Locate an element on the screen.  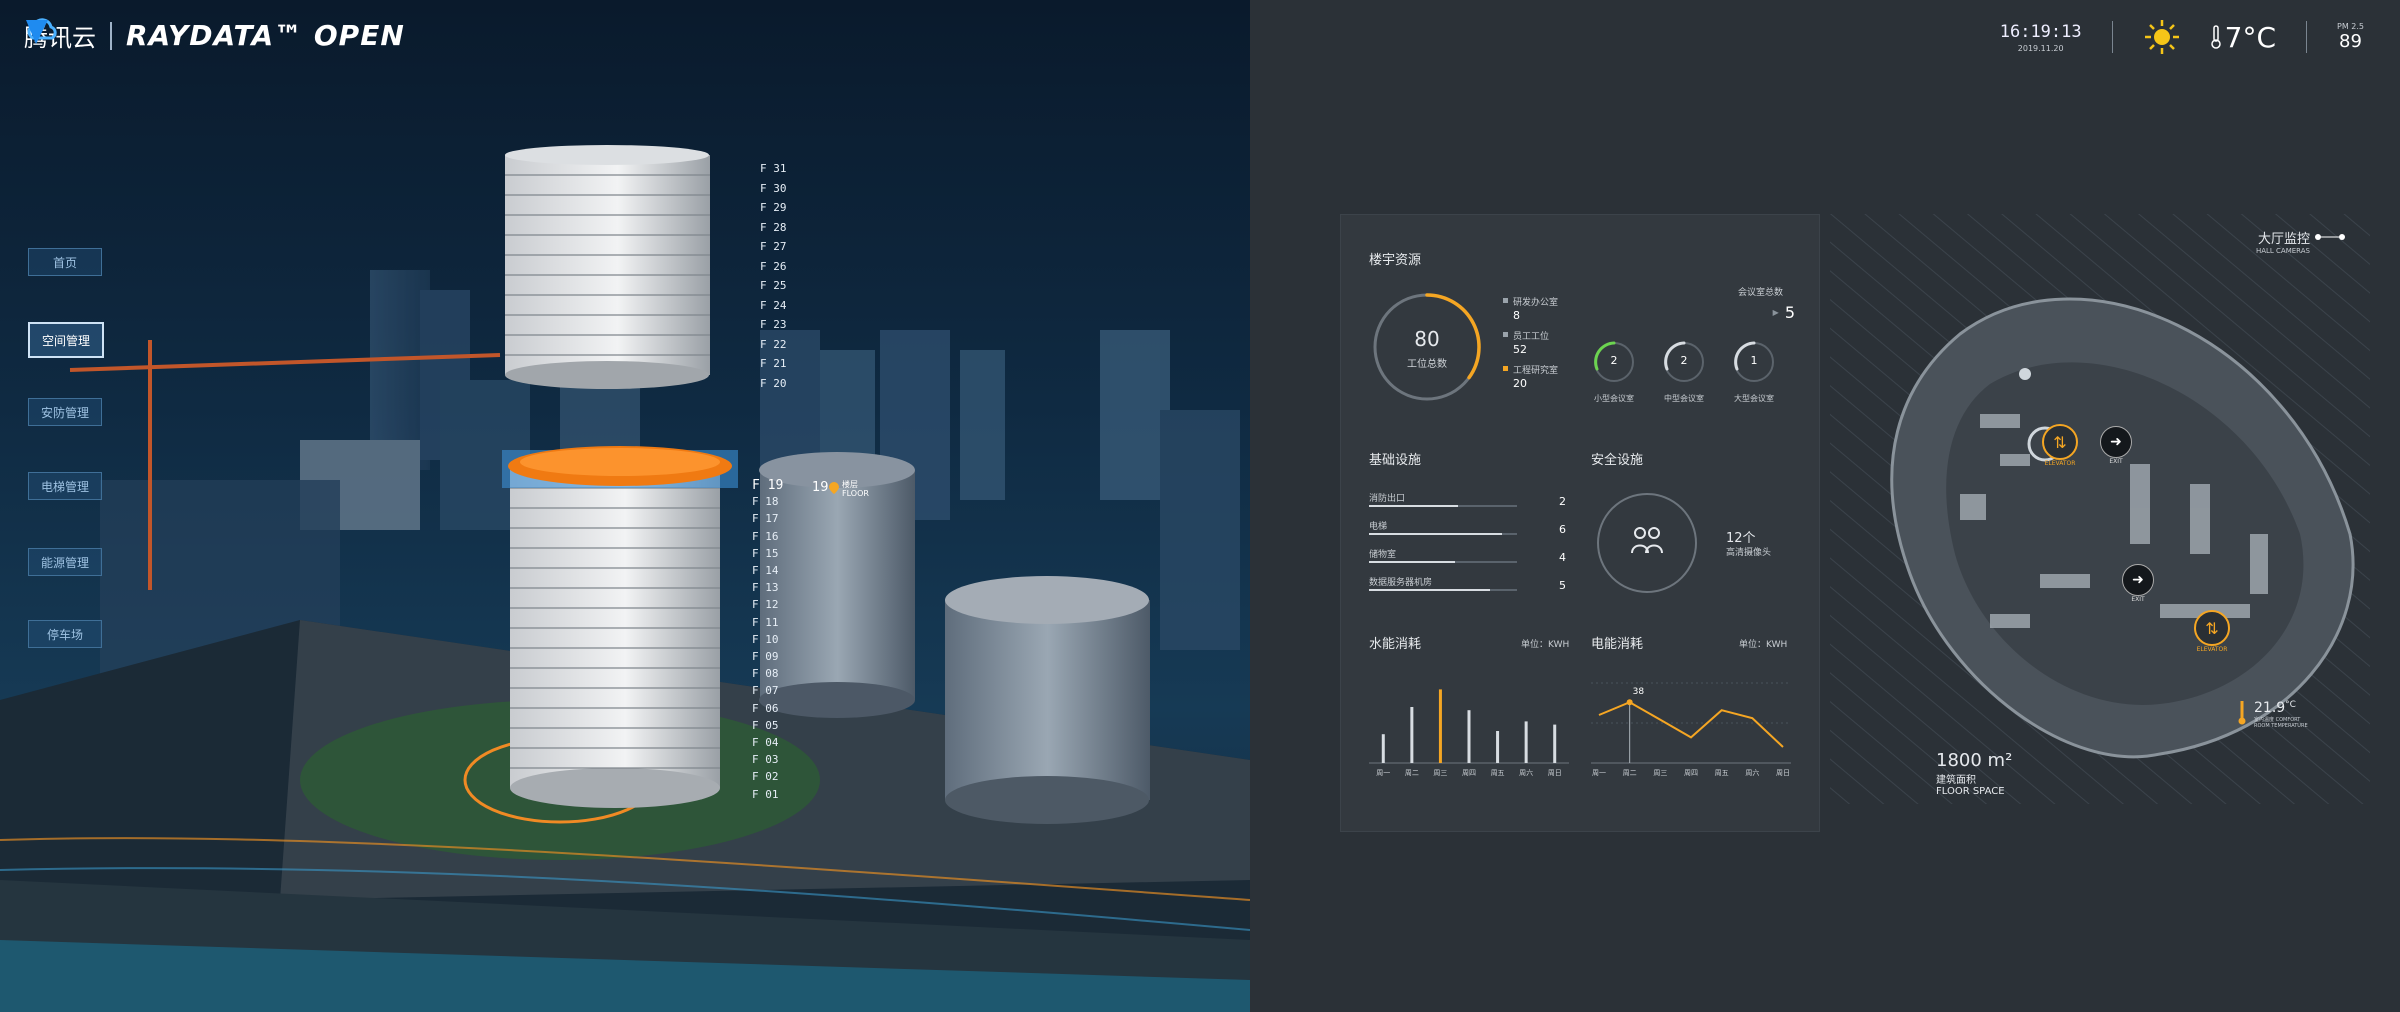
hall-sub: HALL CAMERAS is located at coordinates (2282, 251).